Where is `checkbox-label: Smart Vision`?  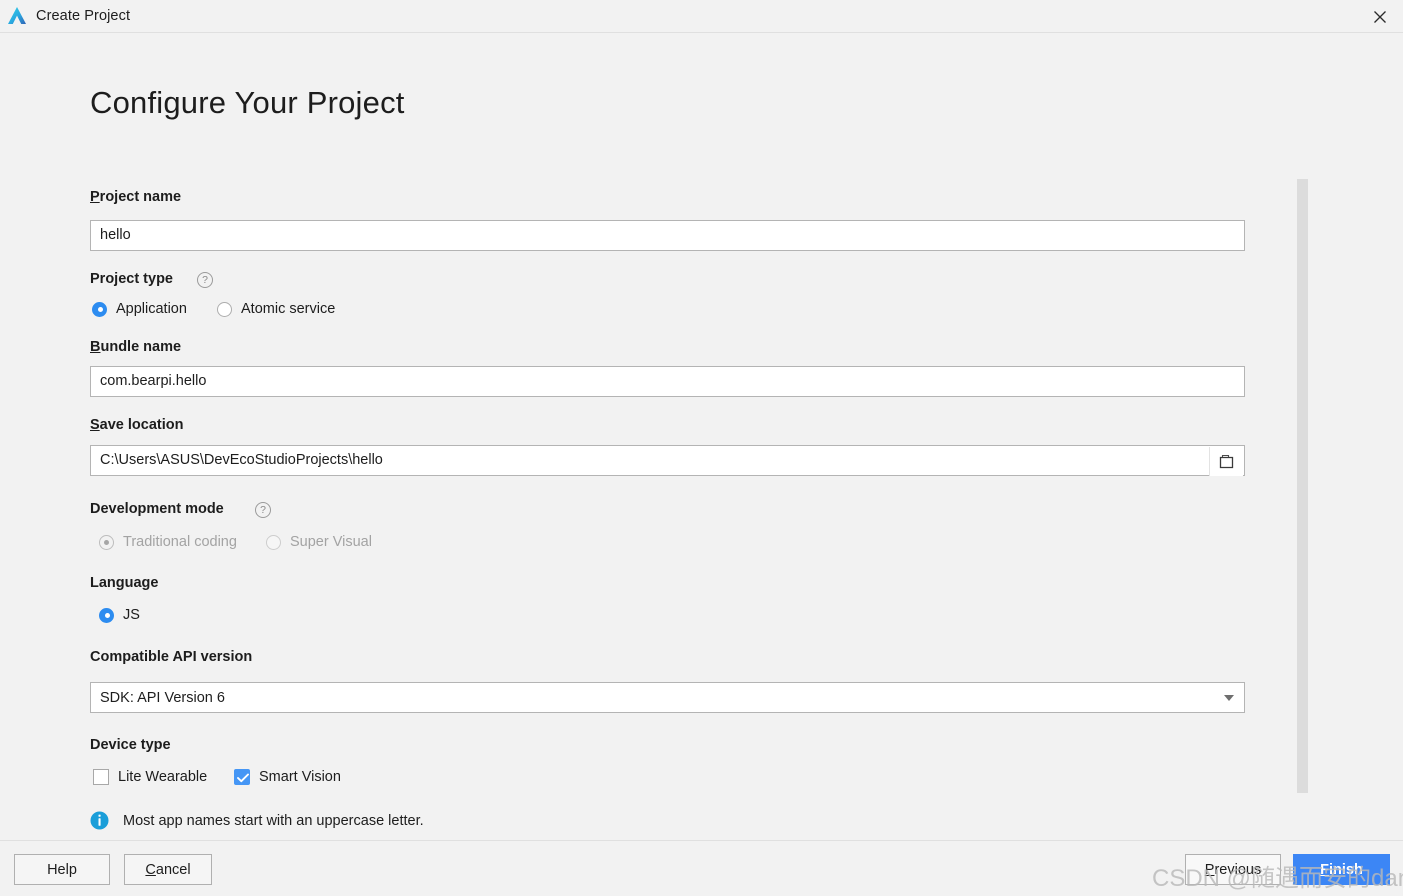 checkbox-label: Smart Vision is located at coordinates (300, 777).